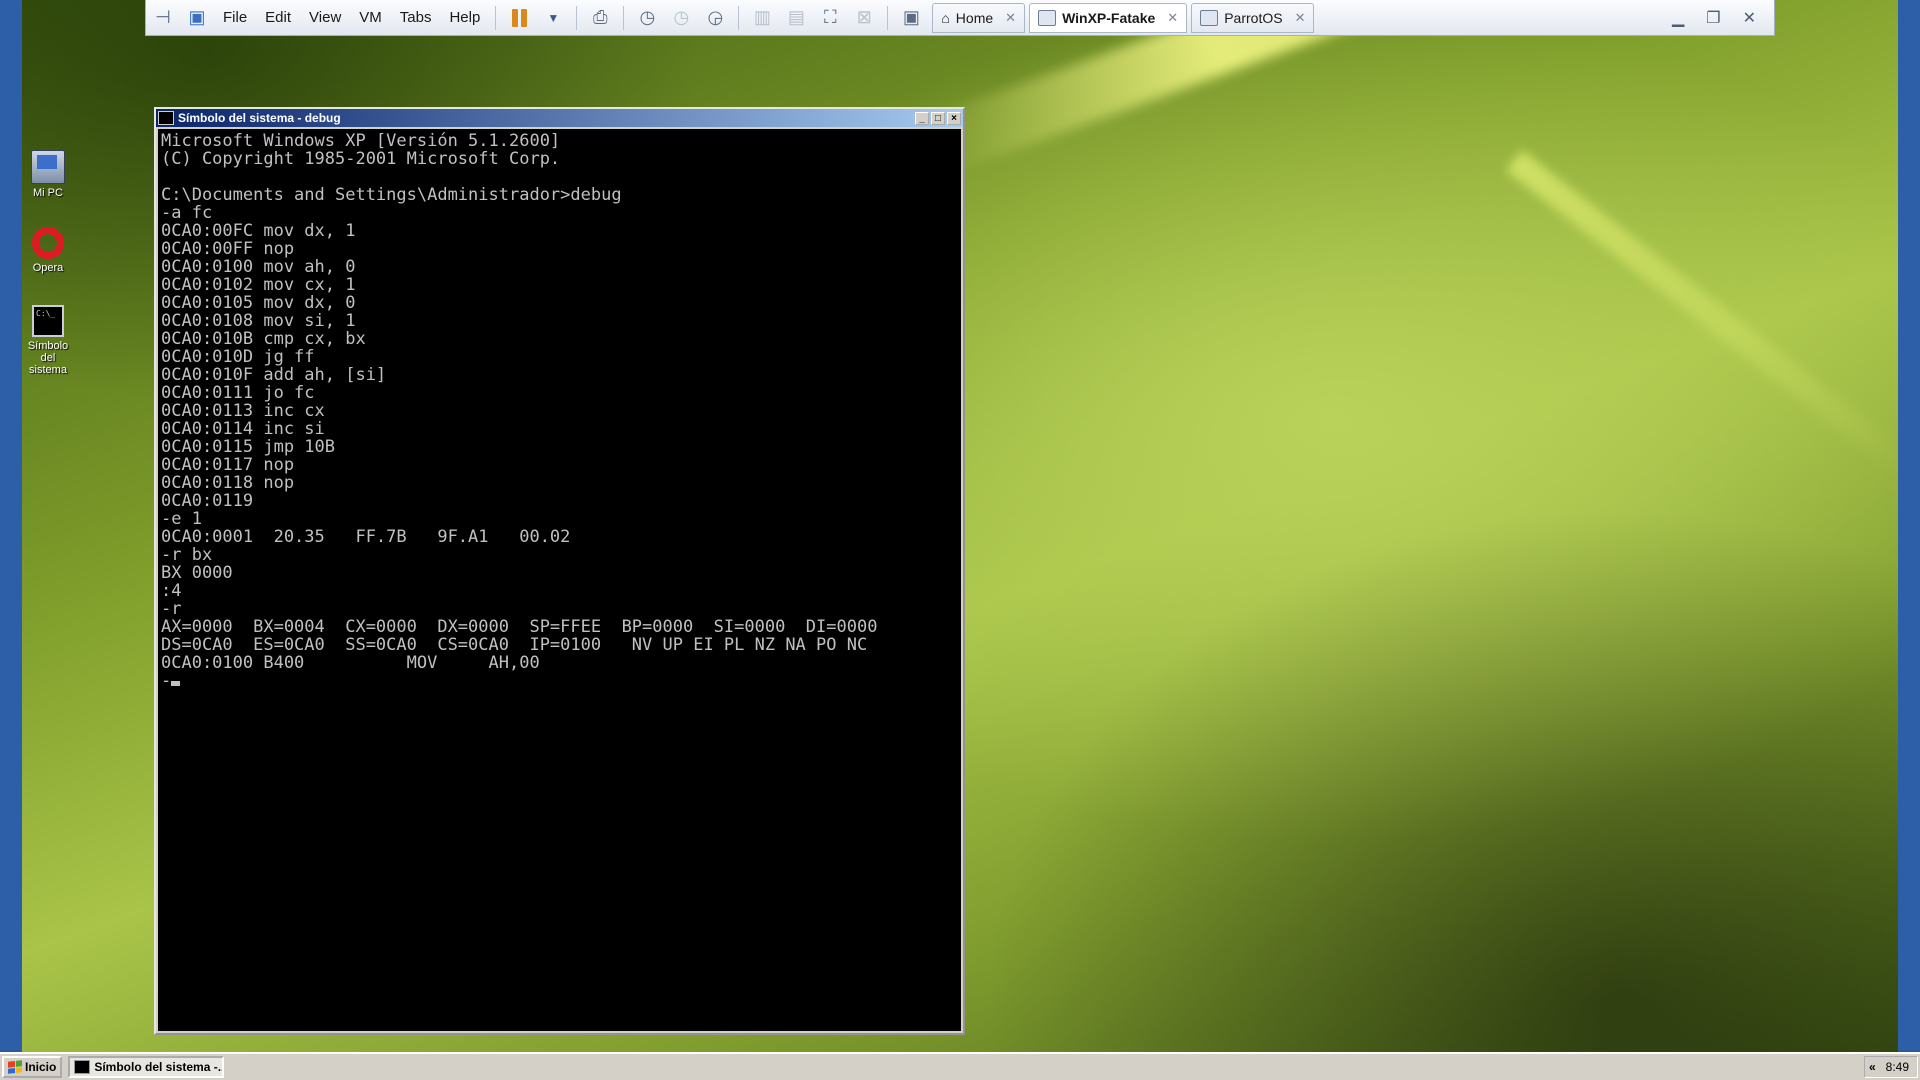  Describe the element at coordinates (48, 193) in the screenshot. I see `desktop-icon-label: Mi PC` at that location.